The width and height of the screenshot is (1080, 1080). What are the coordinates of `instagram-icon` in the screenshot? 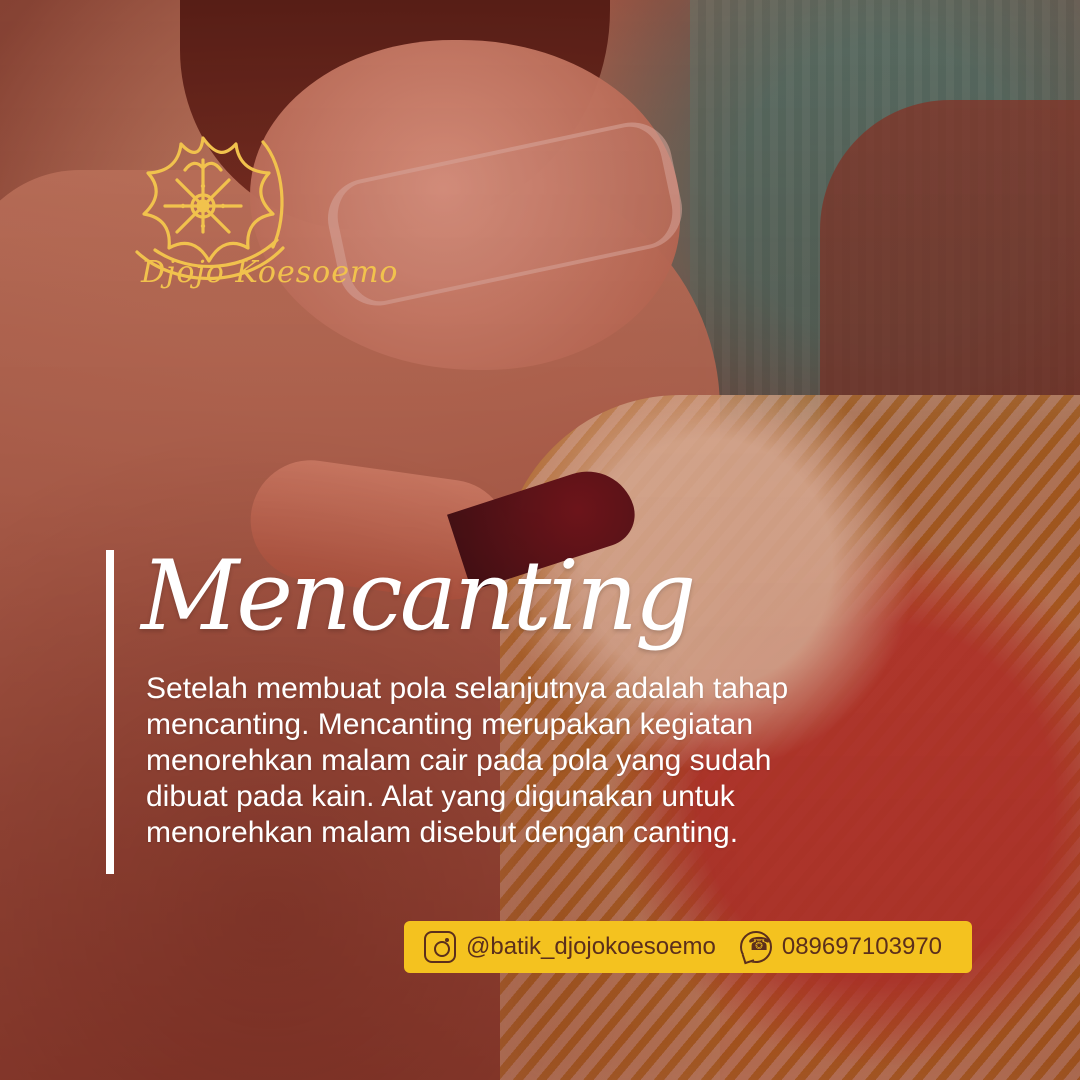 It's located at (440, 947).